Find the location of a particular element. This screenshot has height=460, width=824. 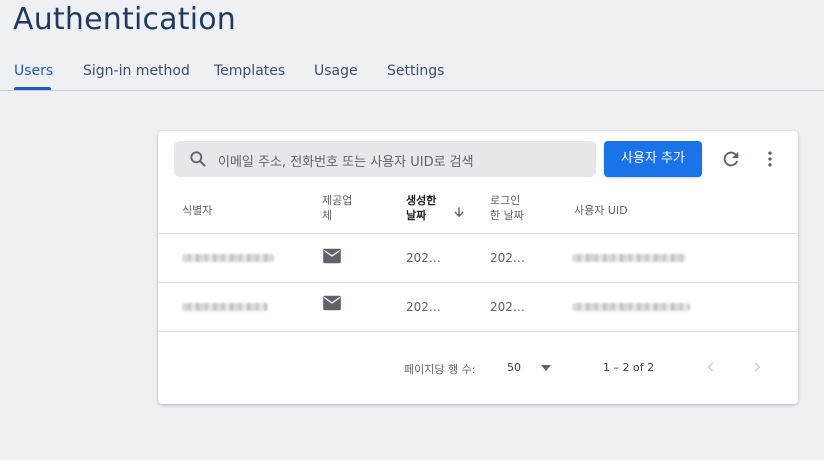

rows-per-page-select: 50 is located at coordinates (514, 367).